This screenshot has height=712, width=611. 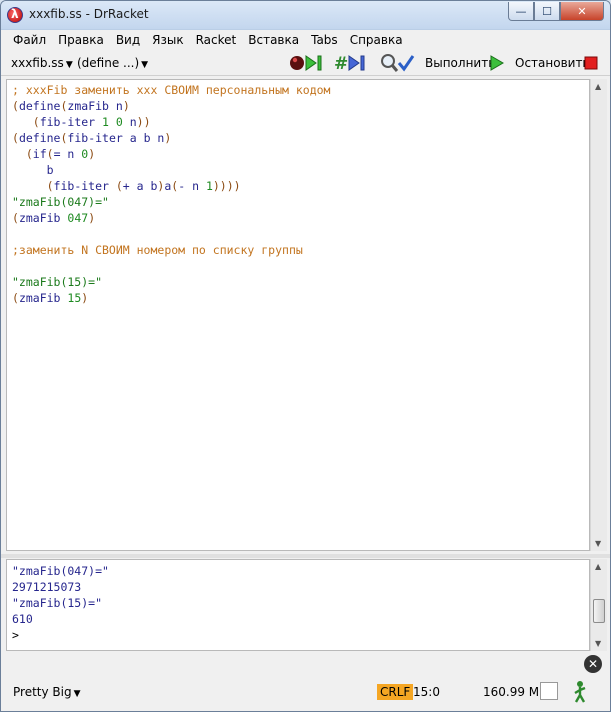 I want to click on memory-usage: 160.99 MB, so click(x=515, y=692).